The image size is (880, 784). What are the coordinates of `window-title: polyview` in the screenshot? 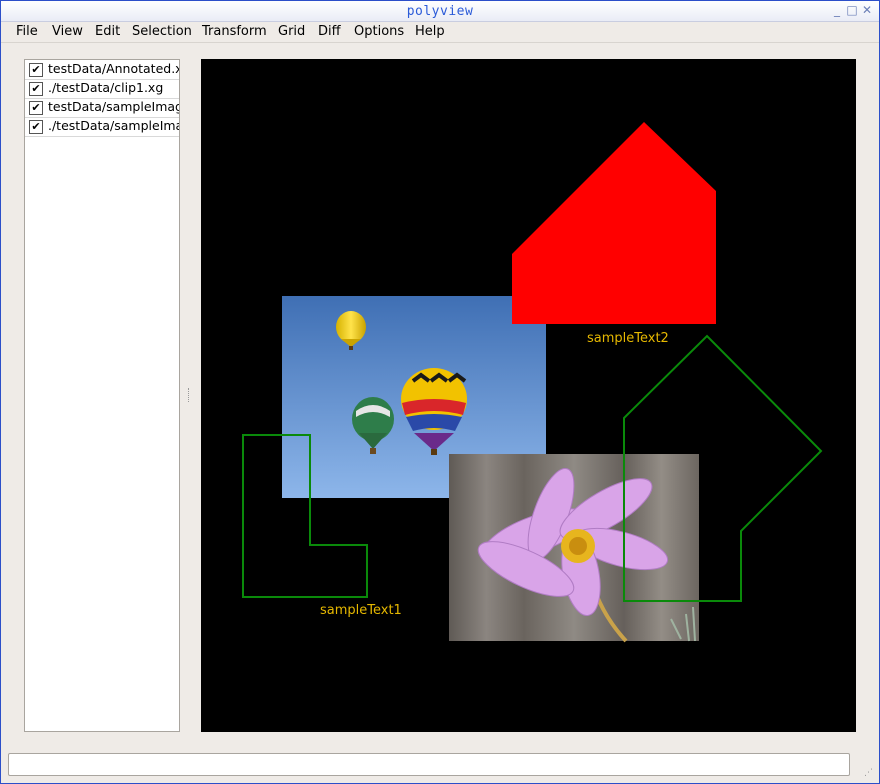 It's located at (440, 11).